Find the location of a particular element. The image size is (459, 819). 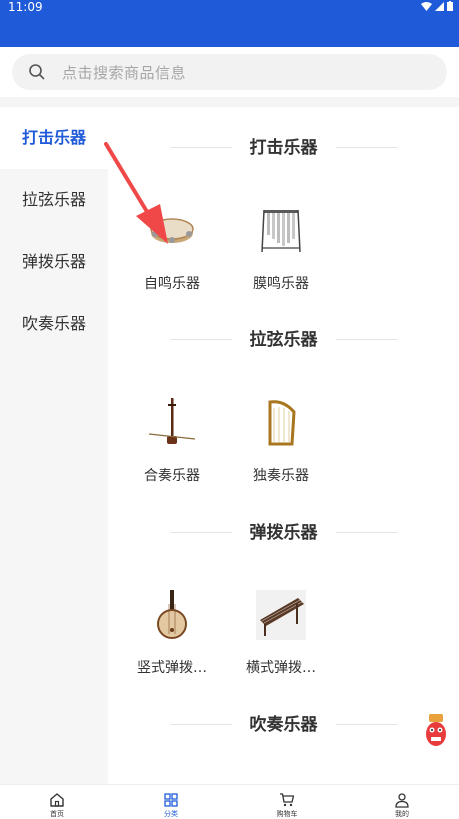

bottom-tab-bar: 首页 分类 购物车 我的 is located at coordinates (229, 801).